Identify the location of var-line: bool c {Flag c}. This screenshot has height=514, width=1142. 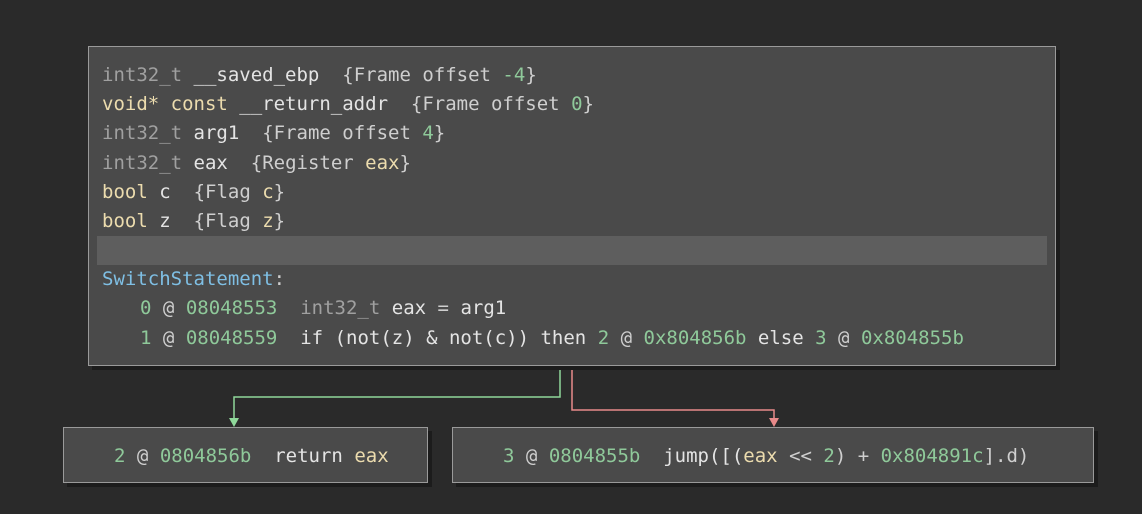
(572, 192).